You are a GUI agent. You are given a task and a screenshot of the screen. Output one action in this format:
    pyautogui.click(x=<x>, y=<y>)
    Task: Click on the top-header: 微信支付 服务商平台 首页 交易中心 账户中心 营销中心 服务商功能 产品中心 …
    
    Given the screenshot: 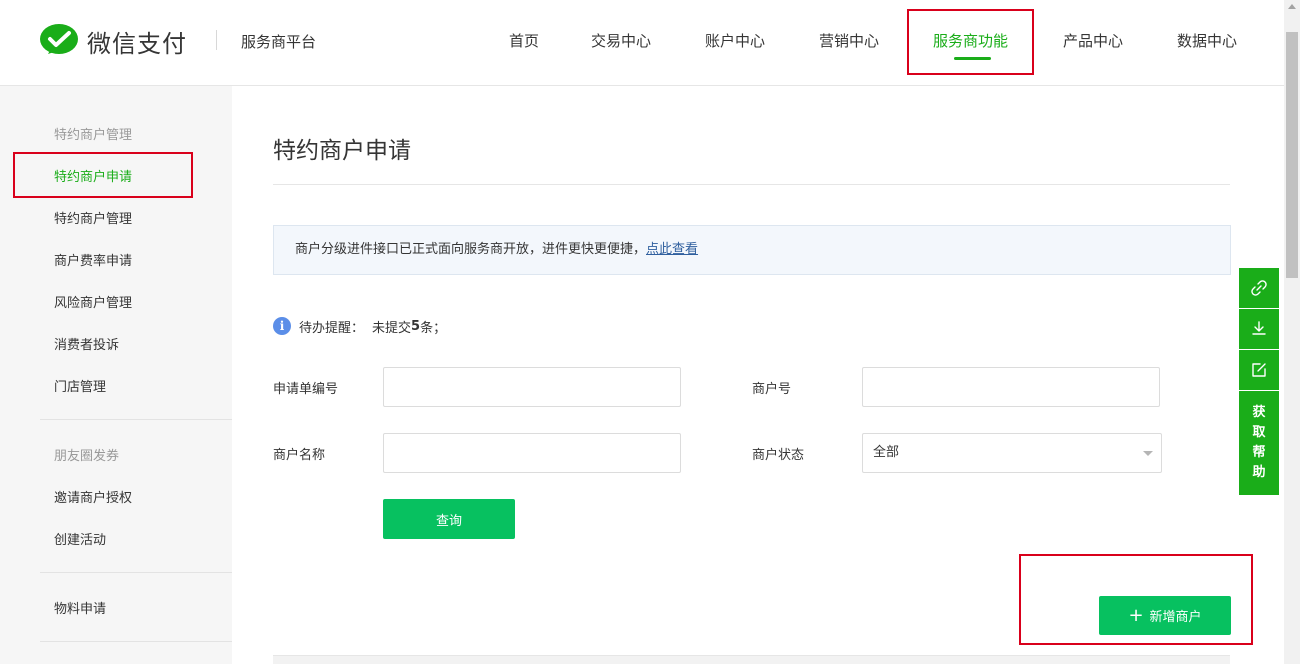 What is the action you would take?
    pyautogui.click(x=642, y=43)
    